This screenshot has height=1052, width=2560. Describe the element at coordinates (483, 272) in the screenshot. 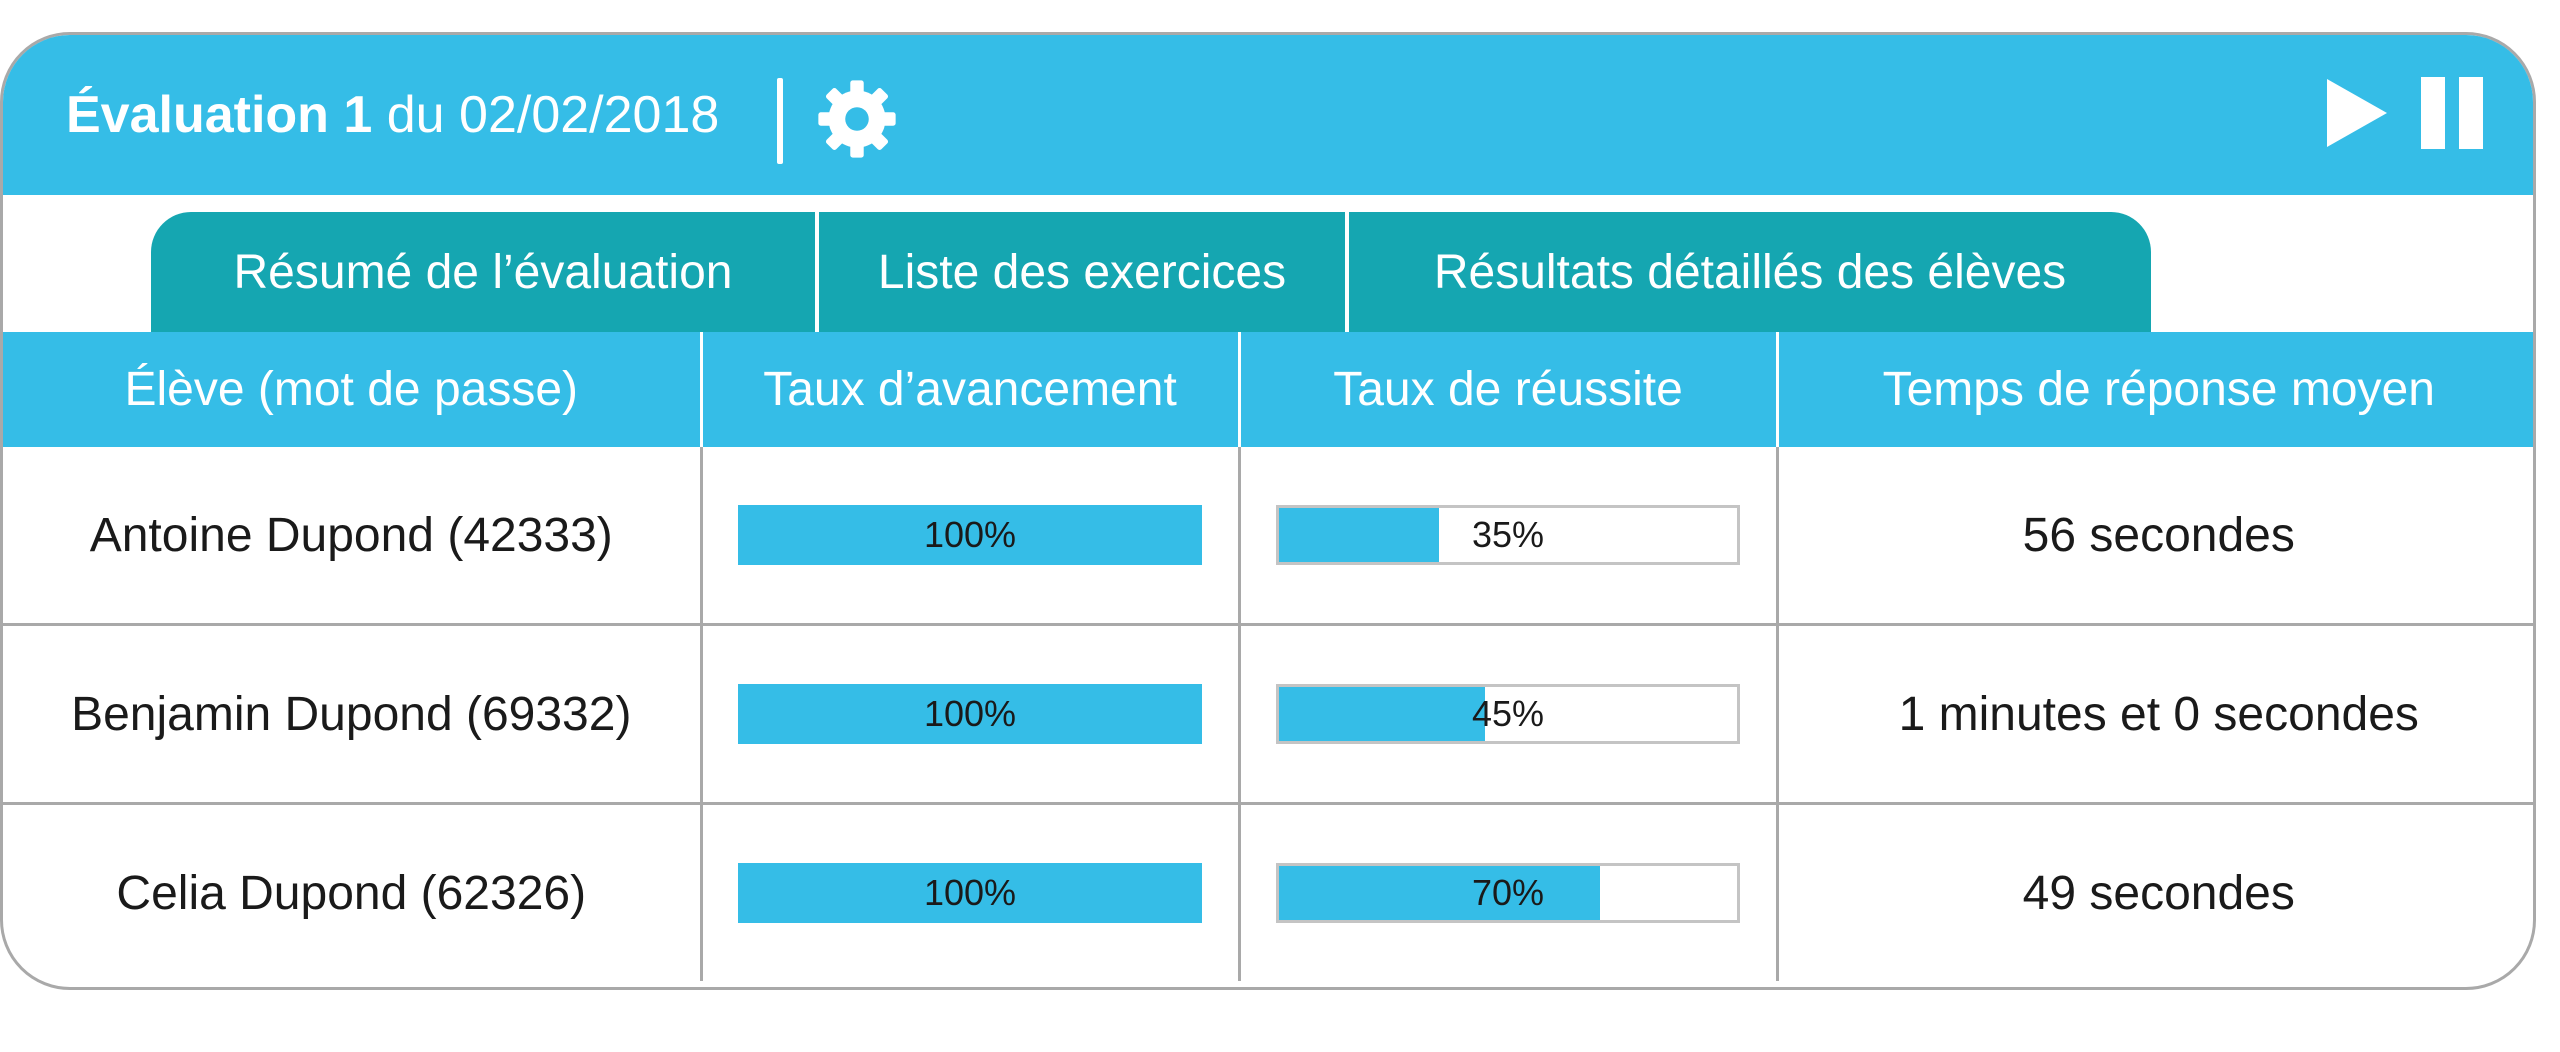

I see `tab-summary: Résumé de l’évaluation` at that location.